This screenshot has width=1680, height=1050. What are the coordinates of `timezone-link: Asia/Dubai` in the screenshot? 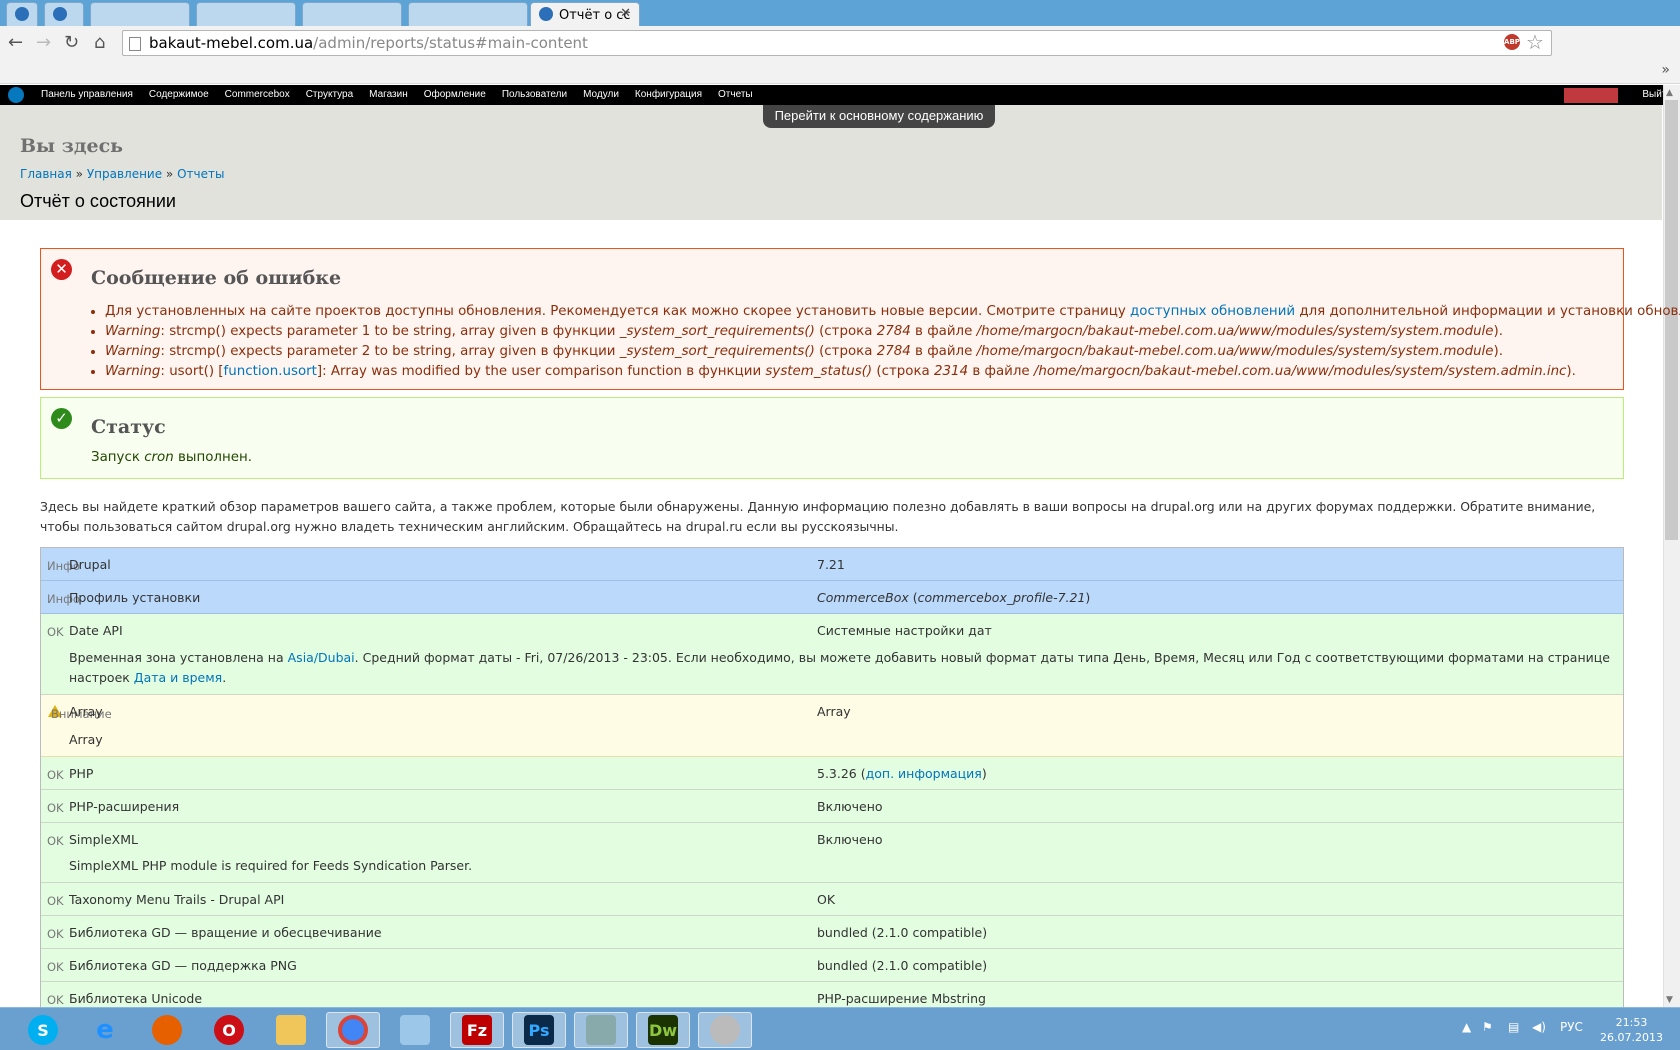 It's located at (321, 657).